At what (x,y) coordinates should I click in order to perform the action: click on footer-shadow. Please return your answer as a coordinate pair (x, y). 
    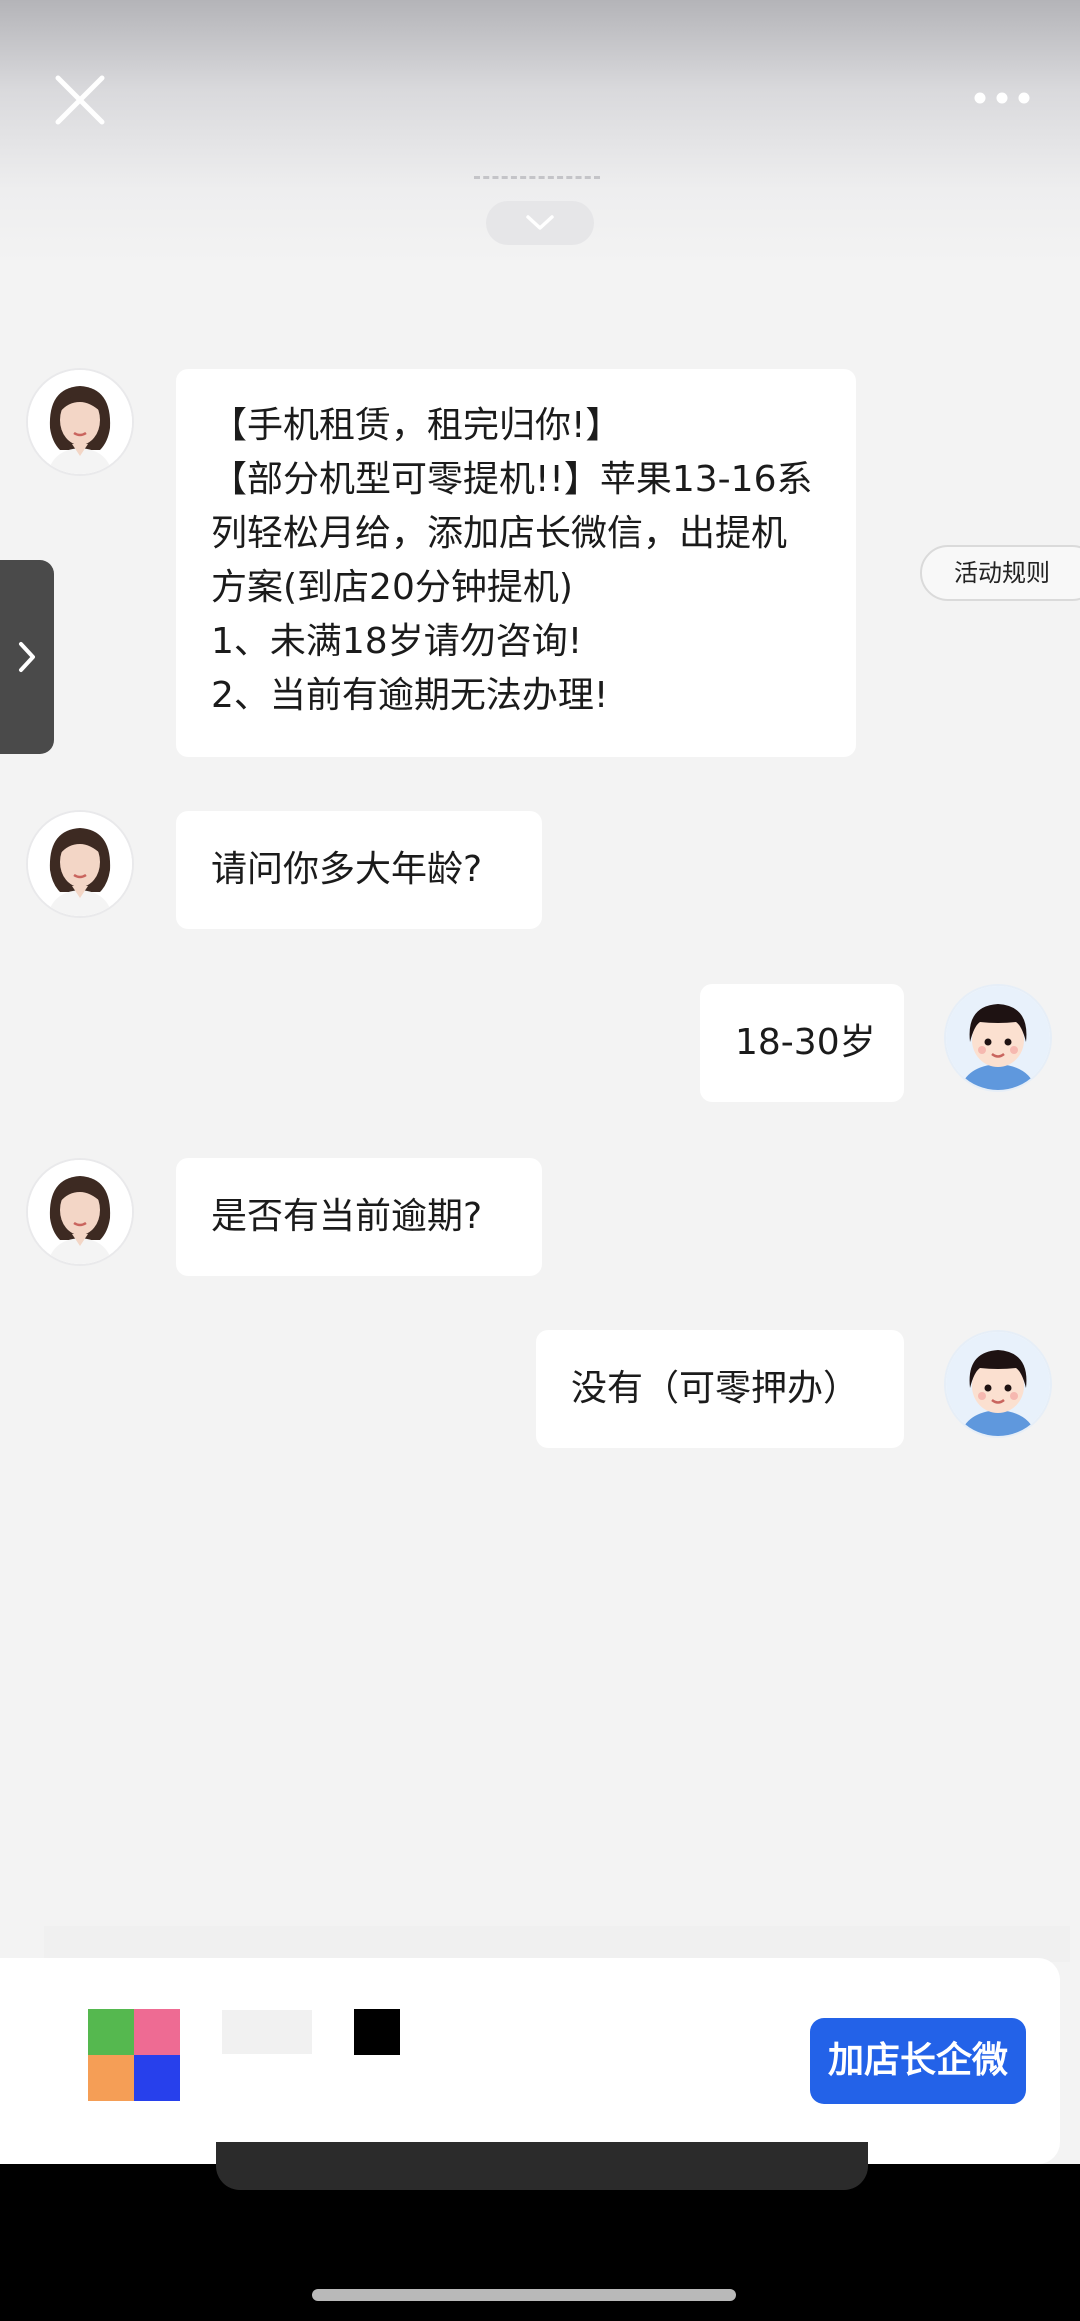
    Looking at the image, I should click on (557, 1944).